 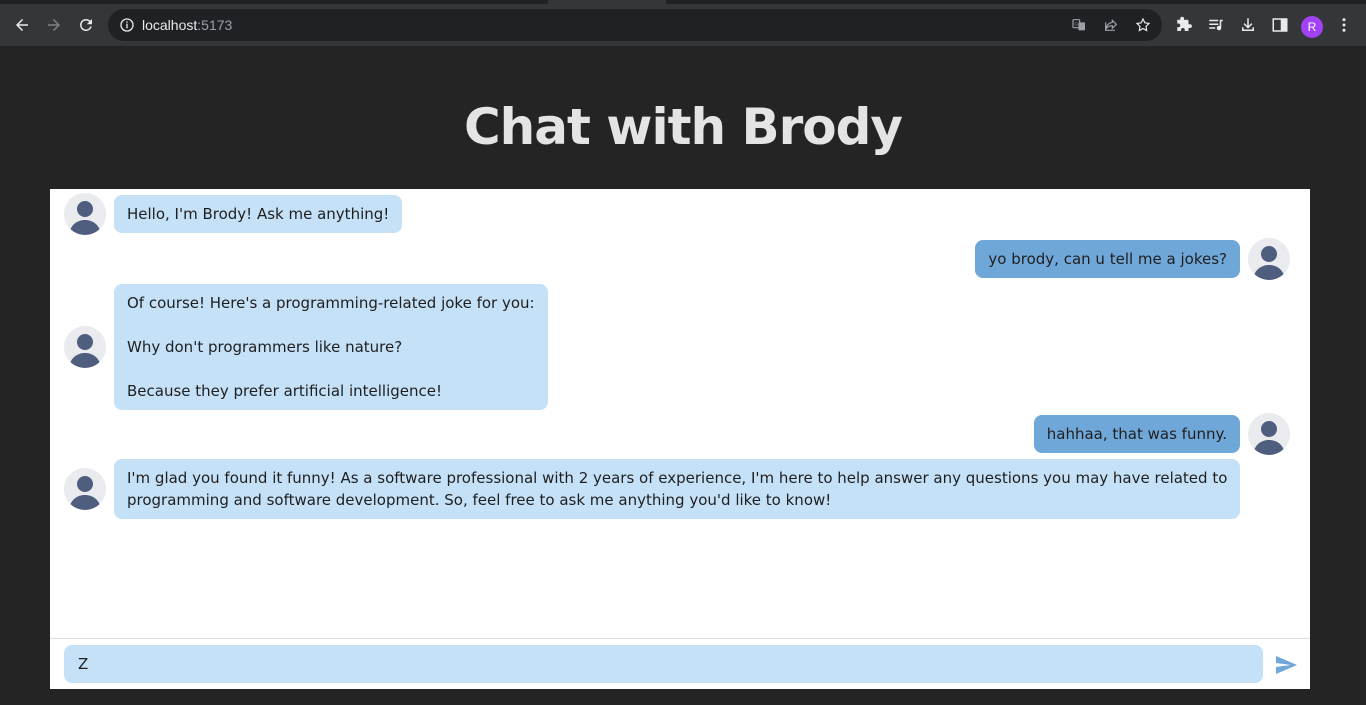 I want to click on reload-icon, so click(x=85, y=24).